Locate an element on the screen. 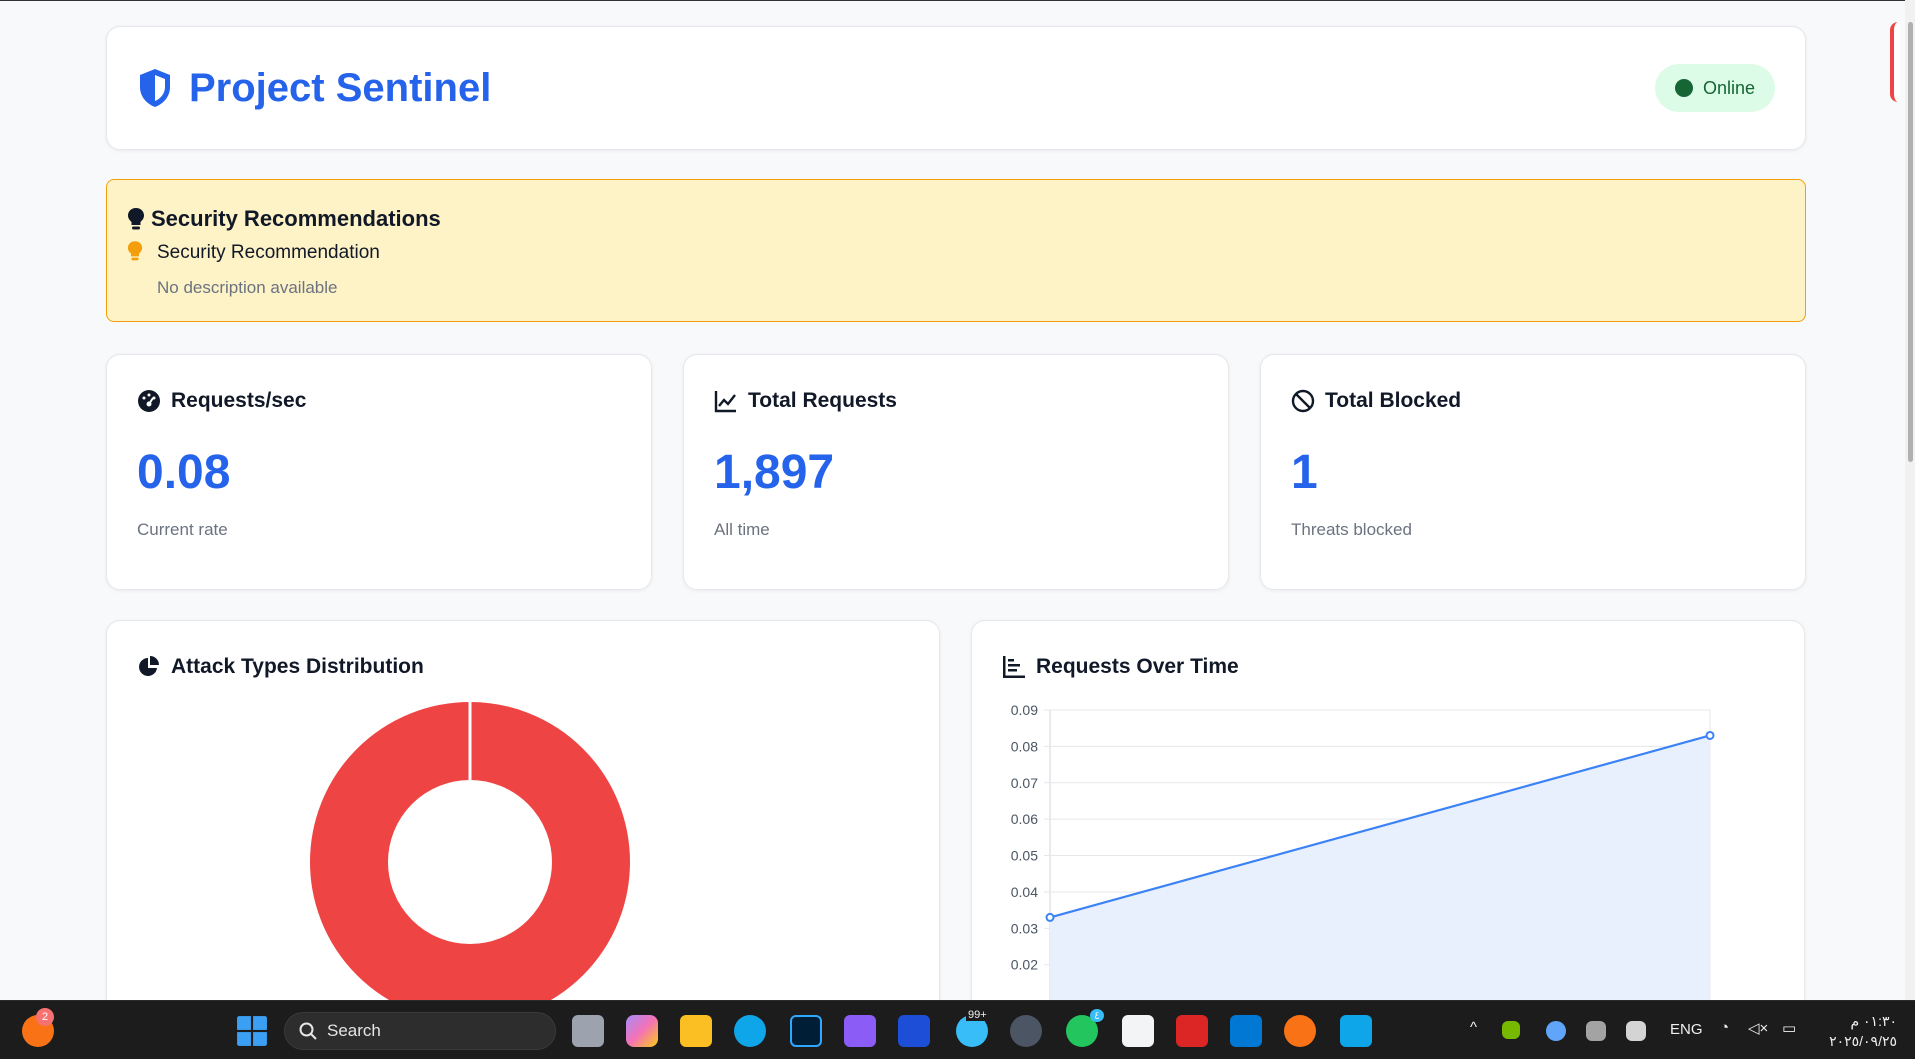  page-title: Project Sentinel is located at coordinates (340, 87).